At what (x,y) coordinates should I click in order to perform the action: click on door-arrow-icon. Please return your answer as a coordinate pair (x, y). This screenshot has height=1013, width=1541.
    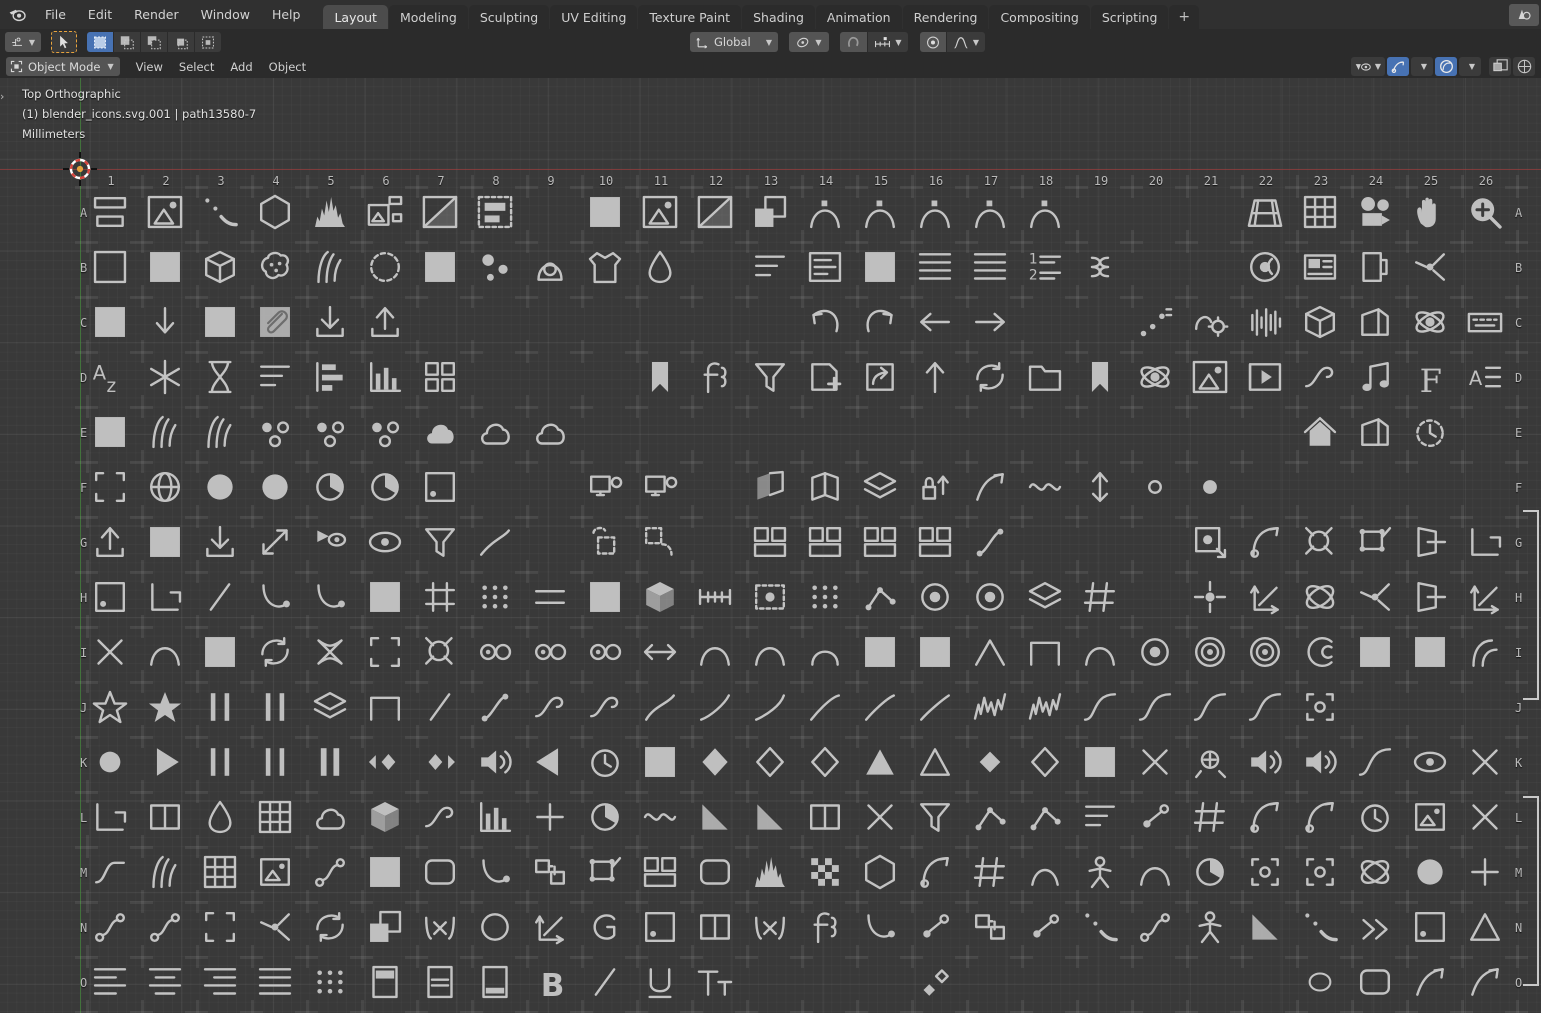
    Looking at the image, I should click on (1430, 597).